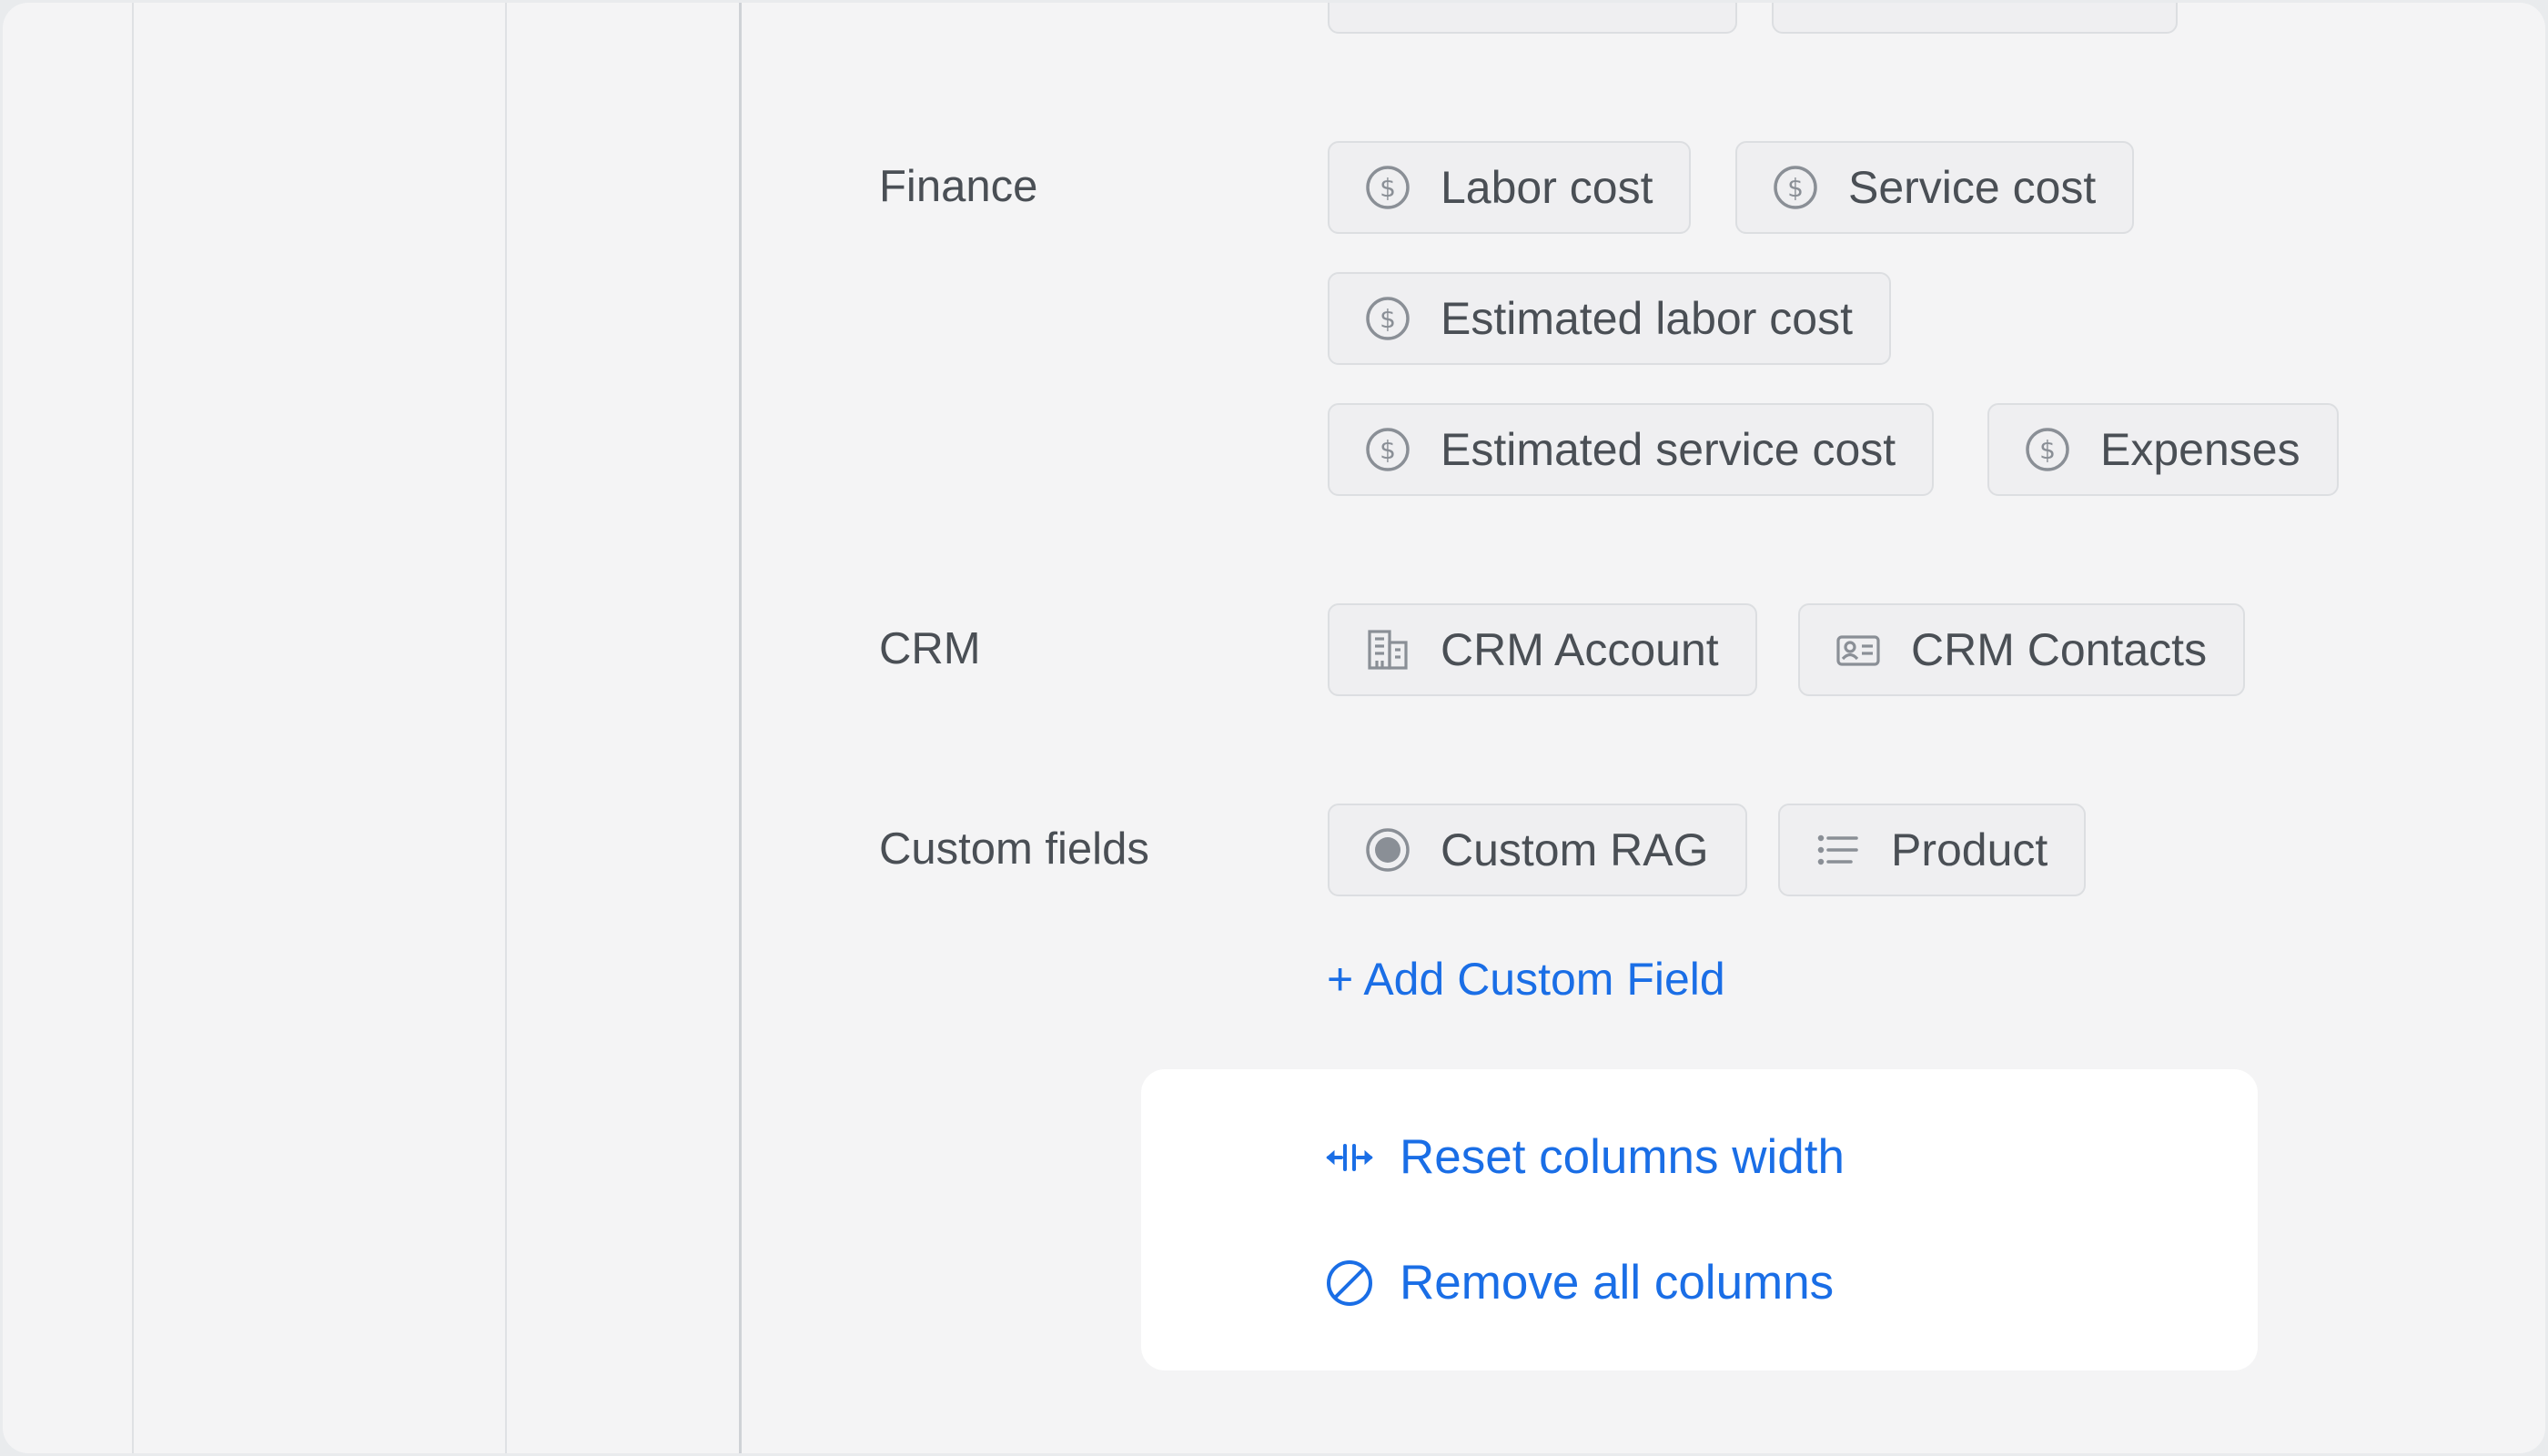 Image resolution: width=2548 pixels, height=1456 pixels. I want to click on column-actions-card: Reset columns width Remove all columns, so click(1700, 1220).